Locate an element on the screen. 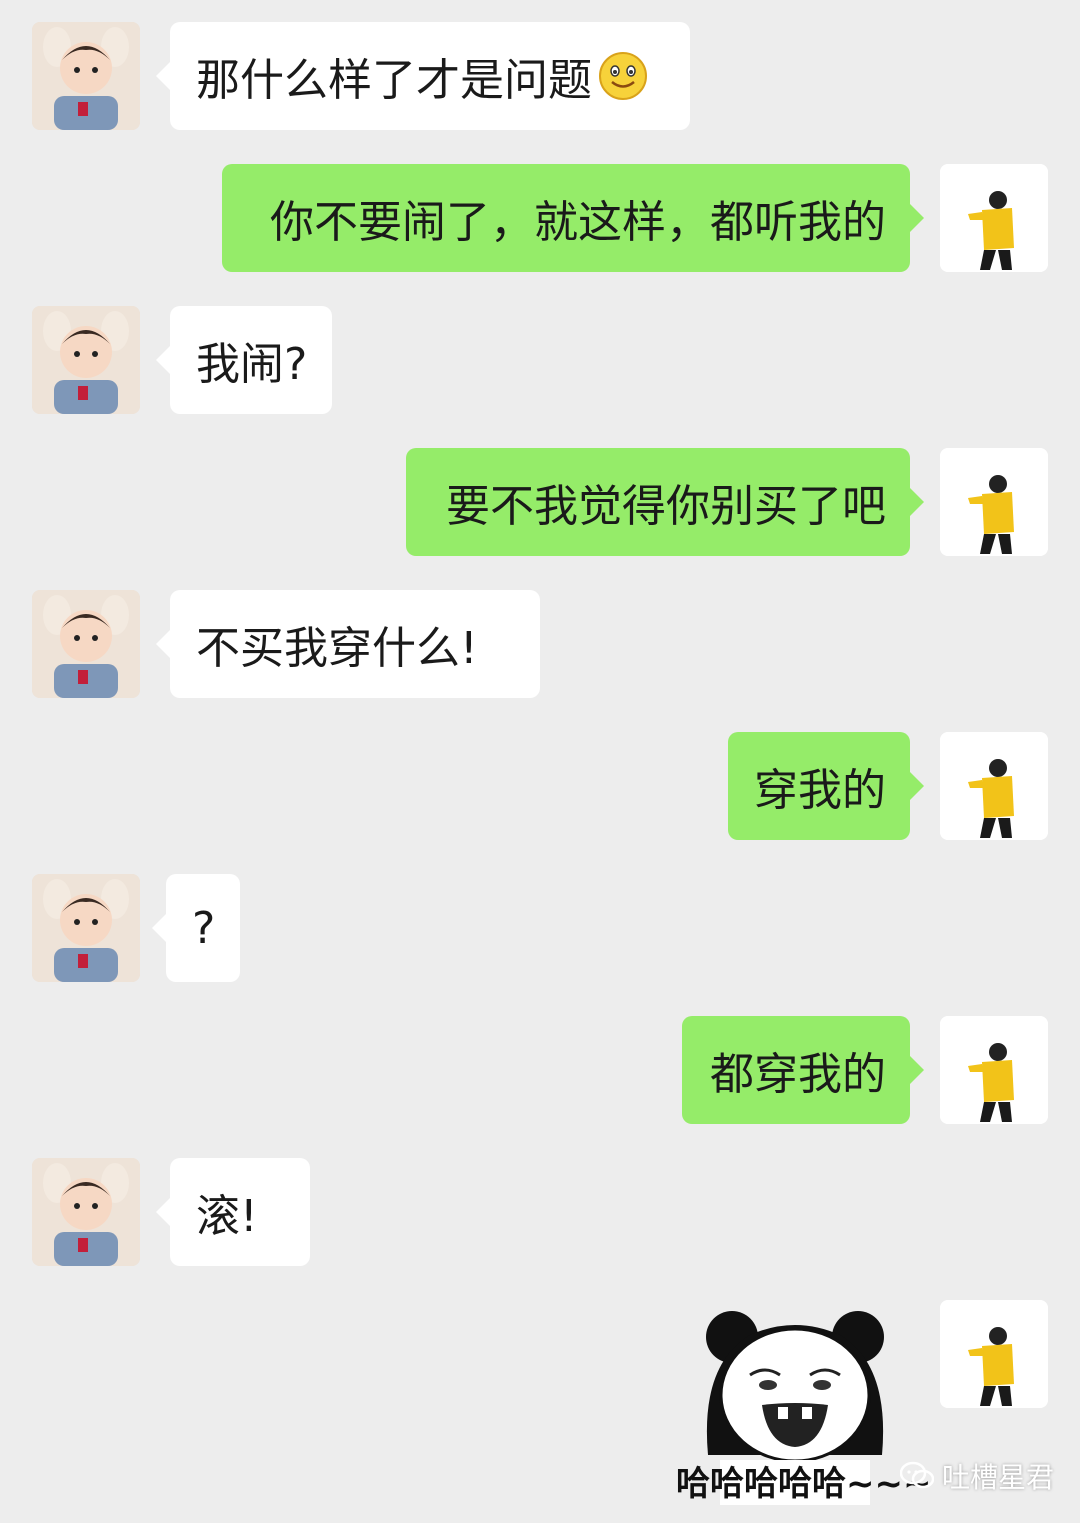 This screenshot has height=1523, width=1080. message-bubble-incoming: 滚! is located at coordinates (233, 1212).